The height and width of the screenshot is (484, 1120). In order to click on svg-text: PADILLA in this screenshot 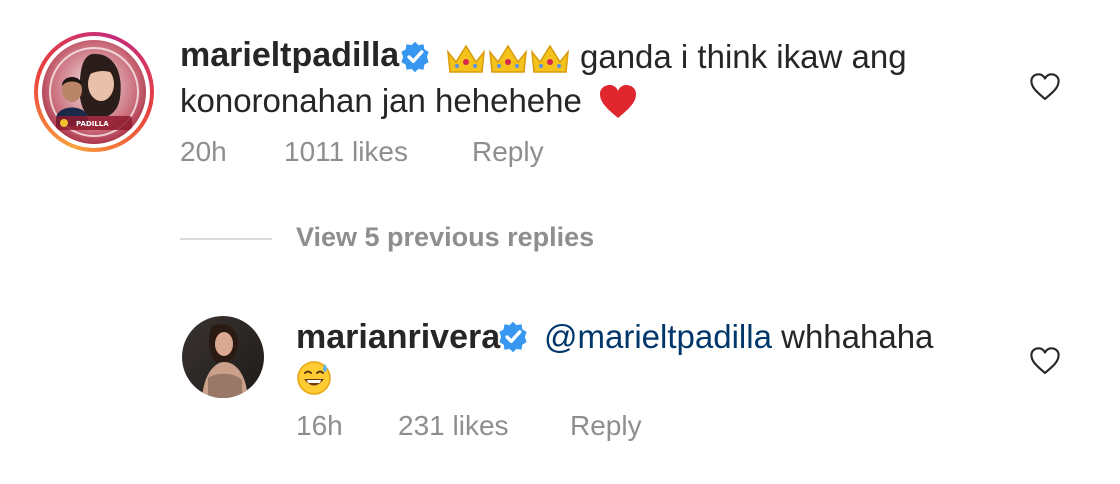, I will do `click(92, 124)`.